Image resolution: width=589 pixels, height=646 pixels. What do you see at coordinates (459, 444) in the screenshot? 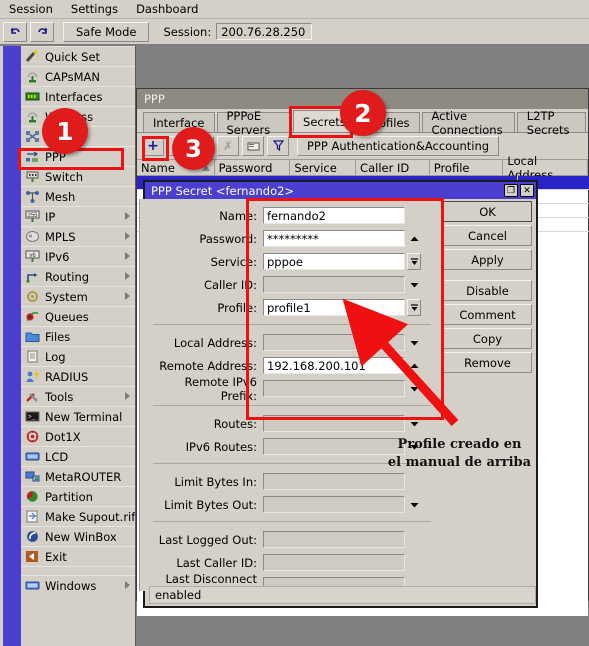
I see `annotation-note-line1: Profile creado en` at bounding box center [459, 444].